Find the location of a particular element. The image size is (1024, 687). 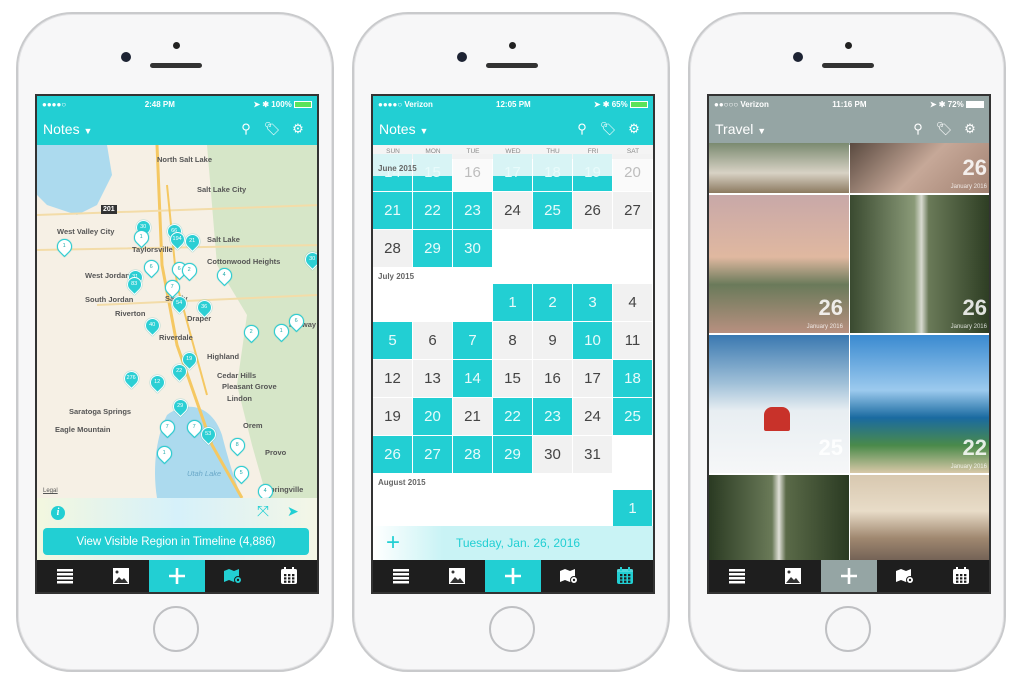

calendar-day: 7 is located at coordinates (472, 340).